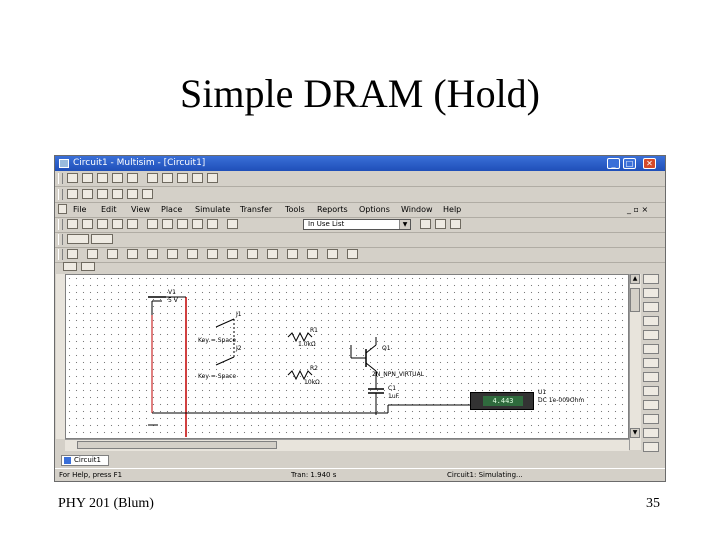 The width and height of the screenshot is (720, 540). Describe the element at coordinates (72, 224) in the screenshot. I see `toggle-design-icon` at that location.